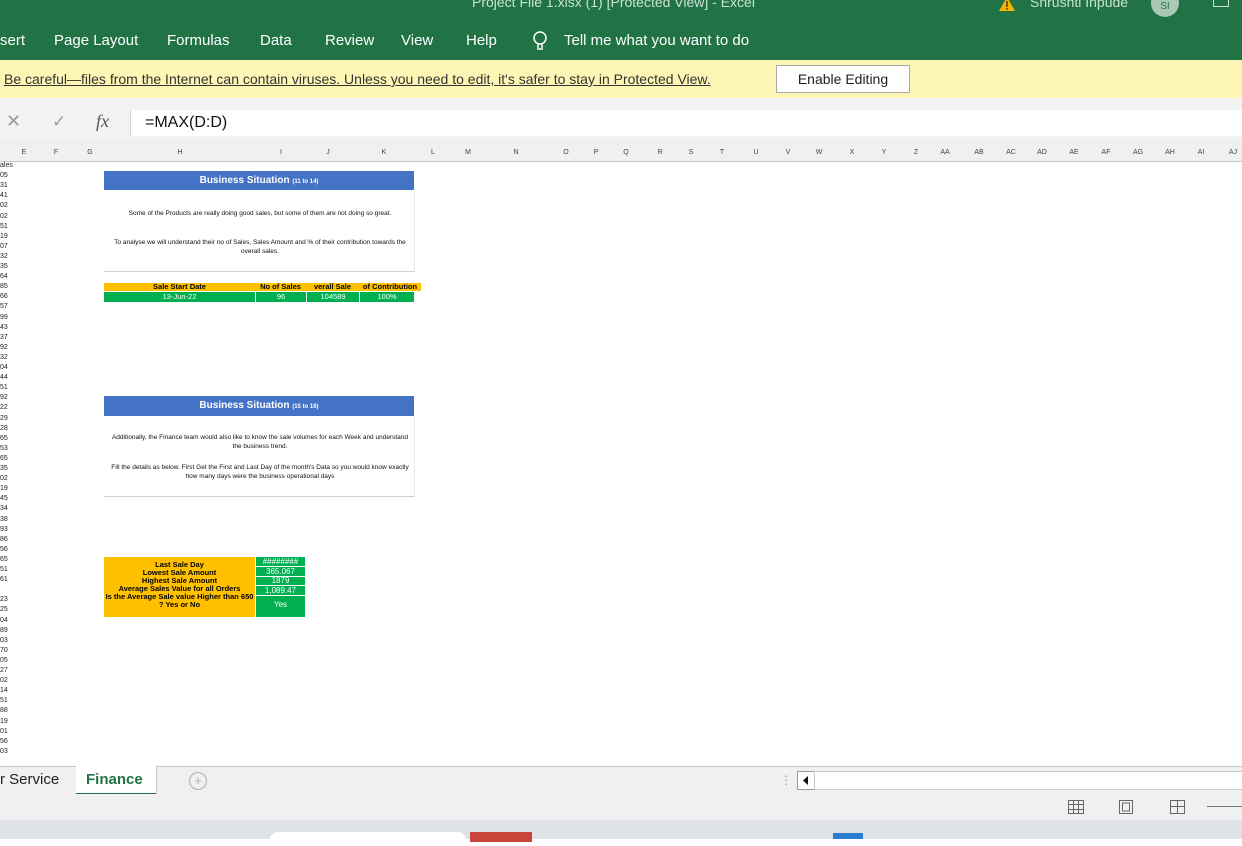  I want to click on col-header: T, so click(722, 152).